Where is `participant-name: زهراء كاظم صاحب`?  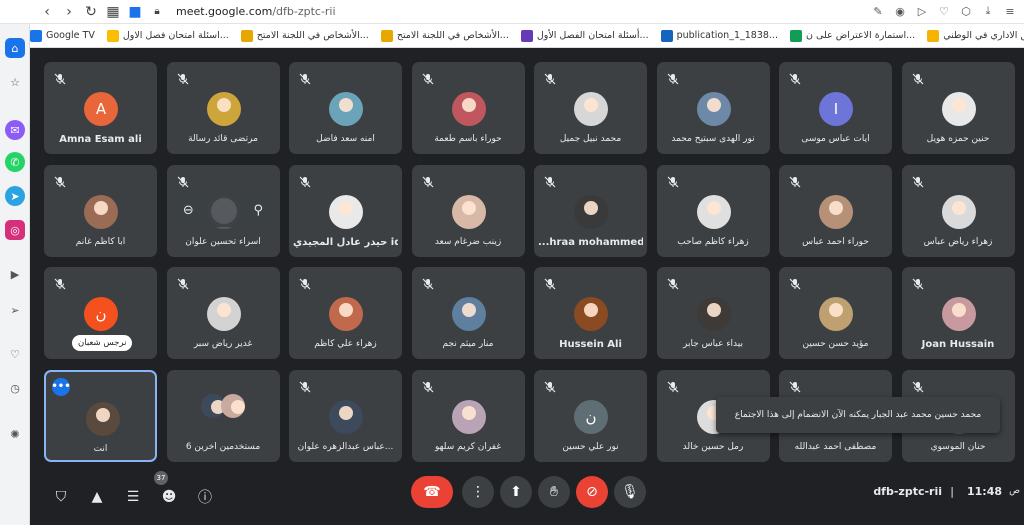
participant-name: زهراء كاظم صاحب is located at coordinates (713, 241).